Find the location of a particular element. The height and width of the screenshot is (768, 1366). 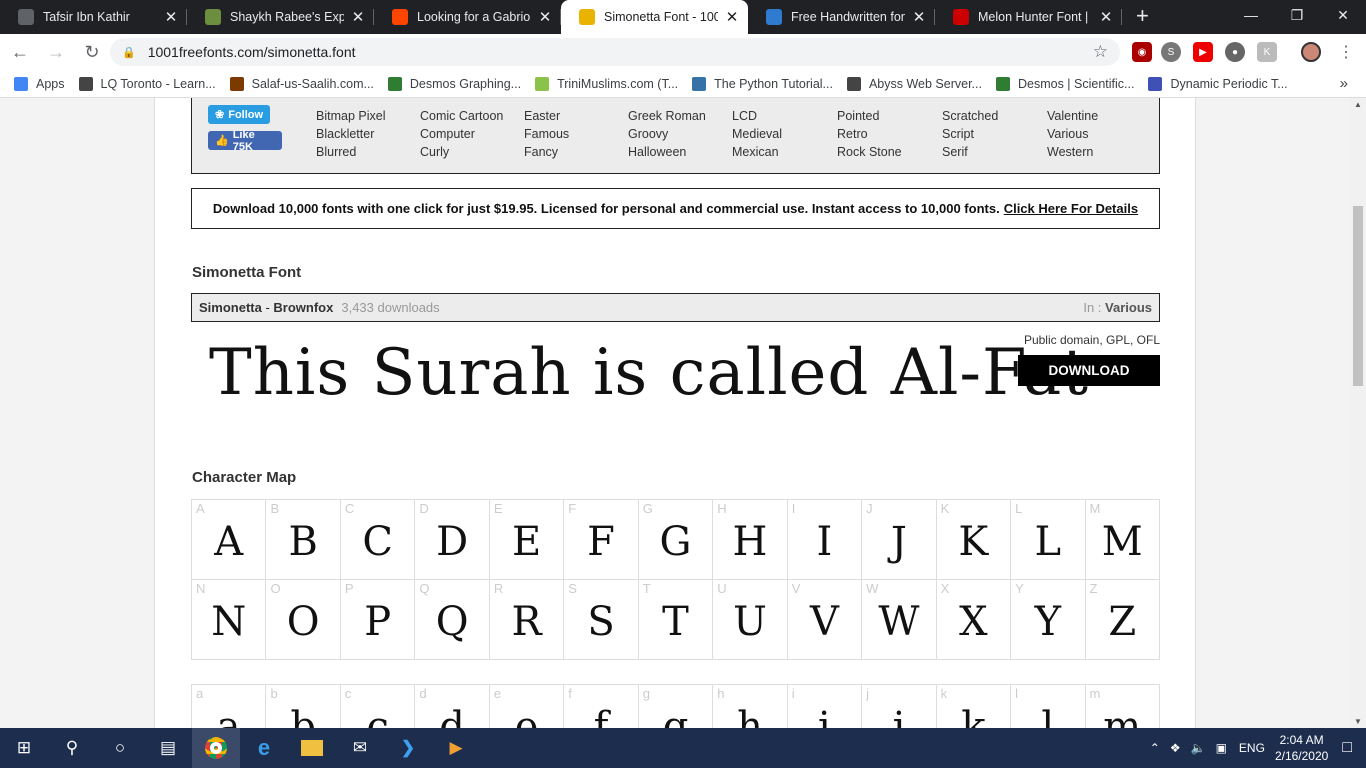

category-link: Valentine is located at coordinates (1072, 116).